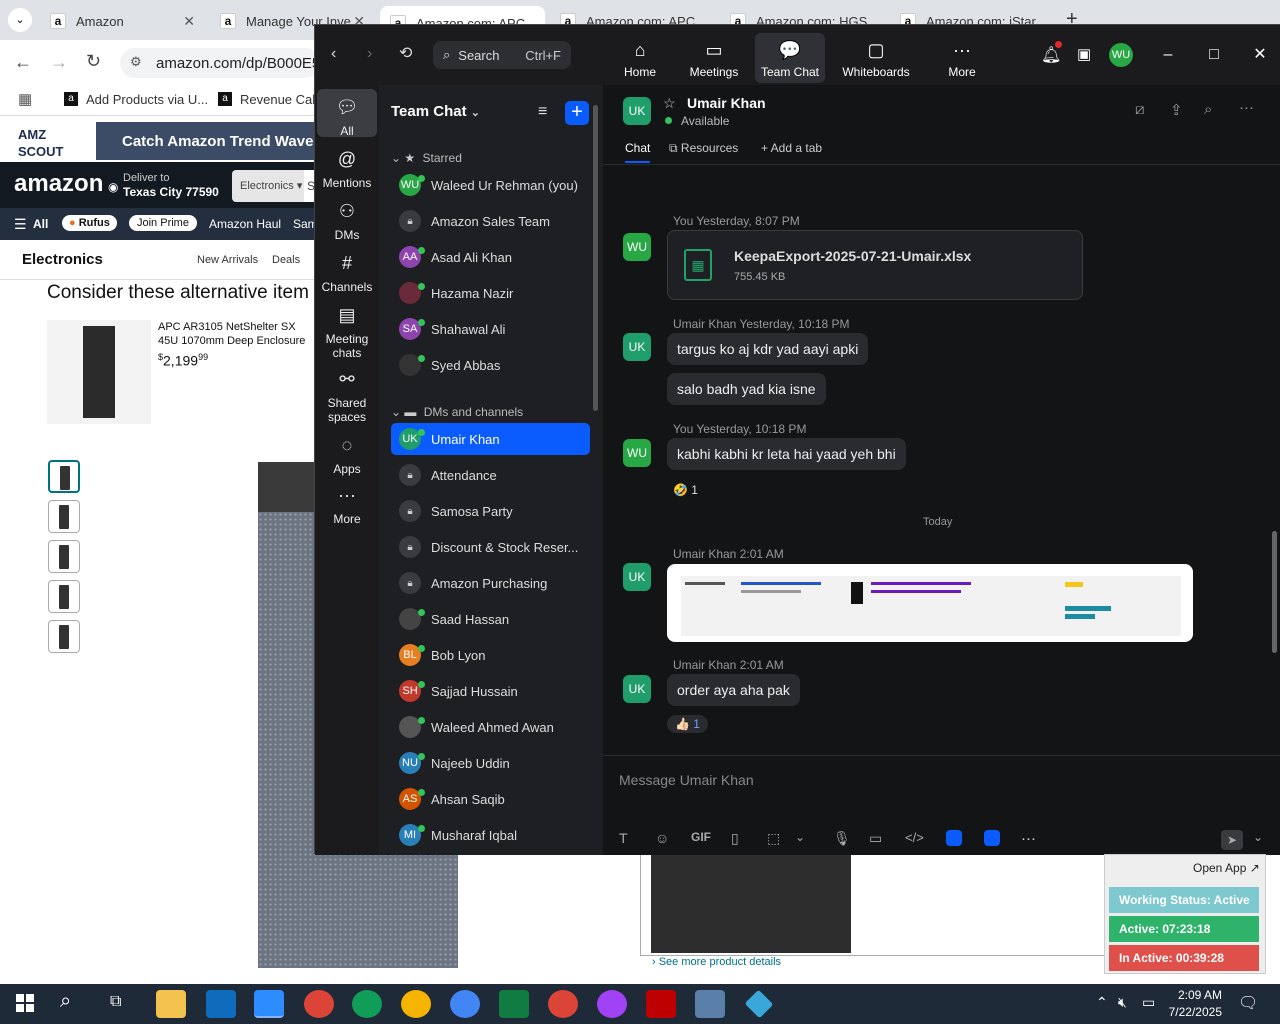  I want to click on nav-join-prime: Join Prime, so click(163, 223).